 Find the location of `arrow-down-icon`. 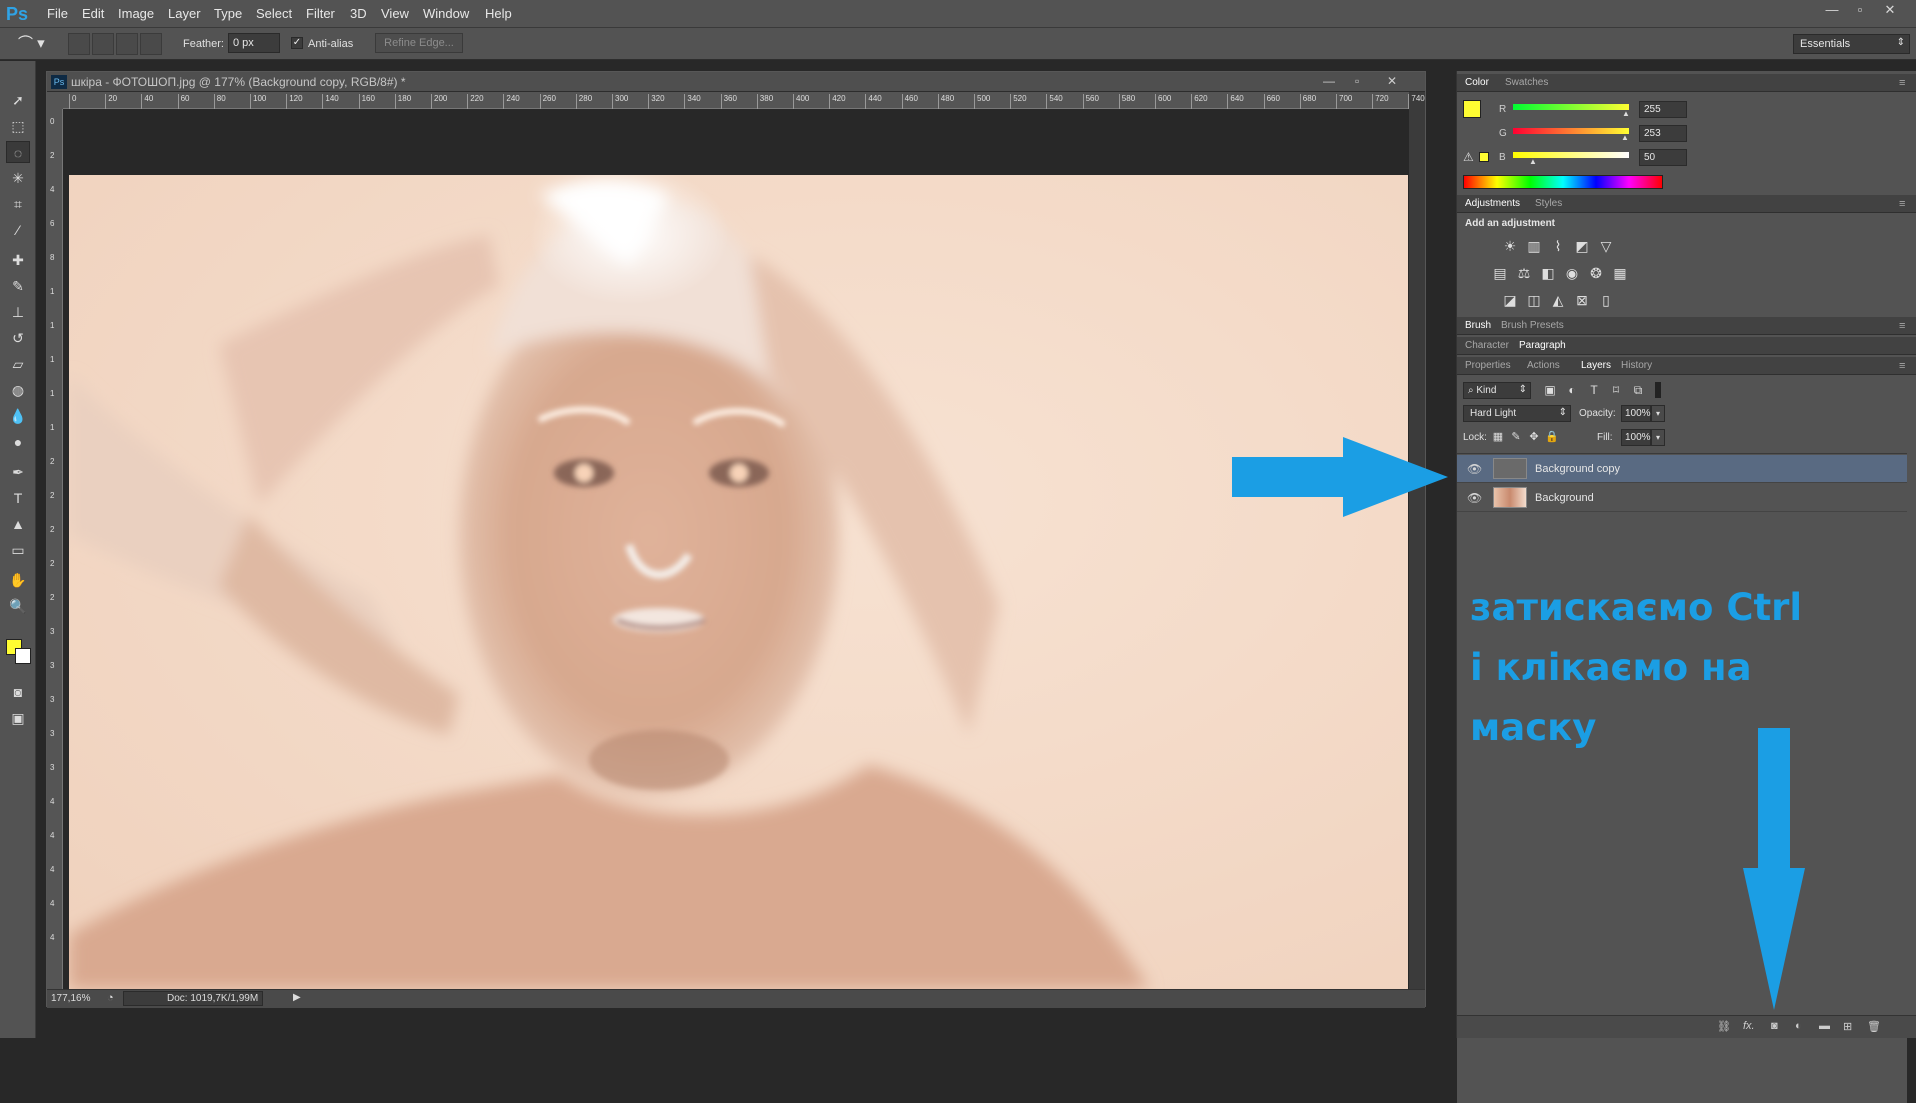

arrow-down-icon is located at coordinates (1774, 869).